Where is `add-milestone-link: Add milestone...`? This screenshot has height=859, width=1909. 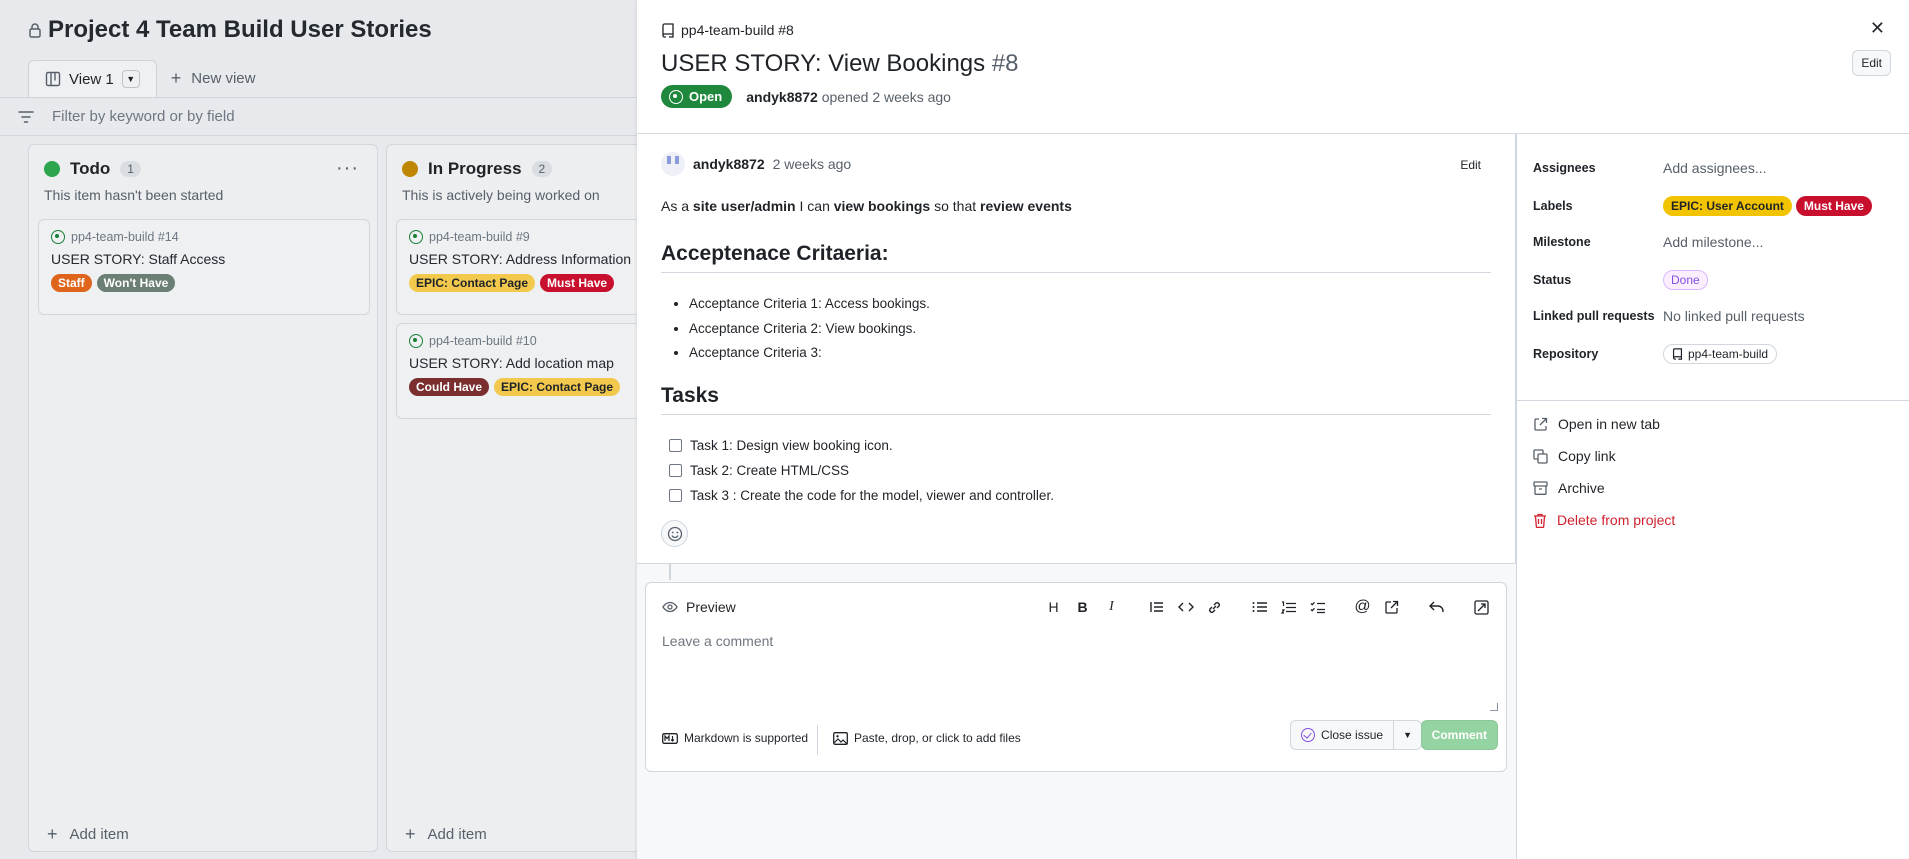
add-milestone-link: Add milestone... is located at coordinates (1713, 242).